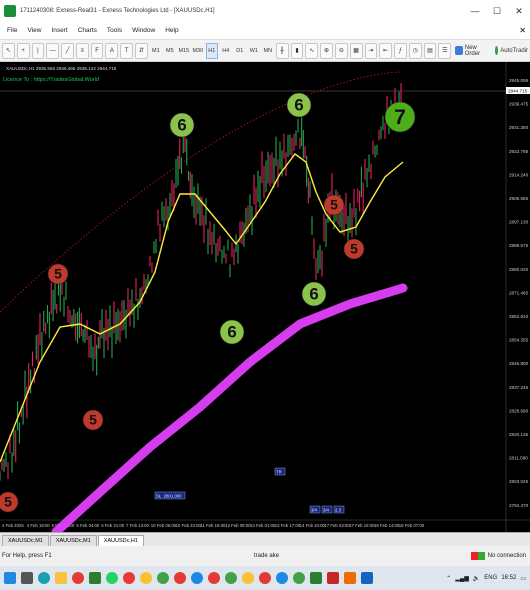  Describe the element at coordinates (82, 50) in the screenshot. I see `channel-icon: ≡` at that location.